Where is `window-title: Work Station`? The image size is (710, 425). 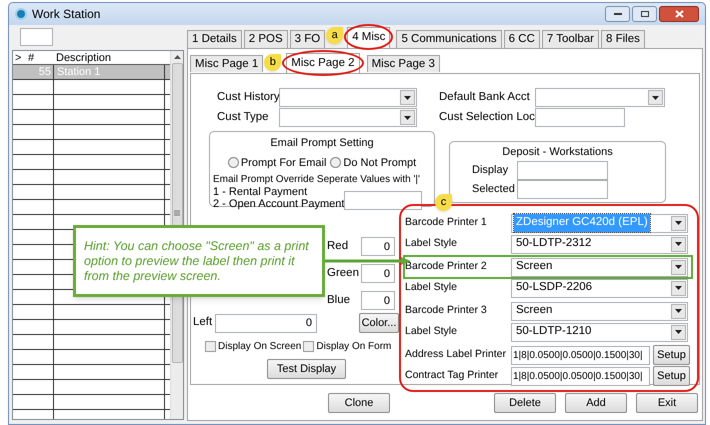 window-title: Work Station is located at coordinates (66, 14).